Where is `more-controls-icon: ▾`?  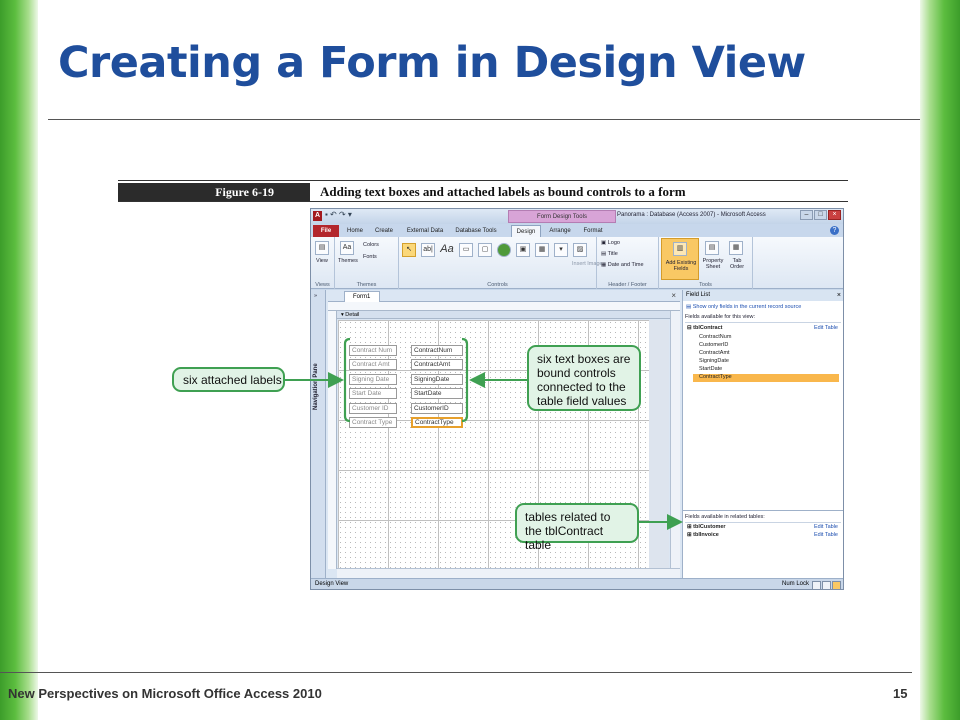
more-controls-icon: ▾ is located at coordinates (561, 250).